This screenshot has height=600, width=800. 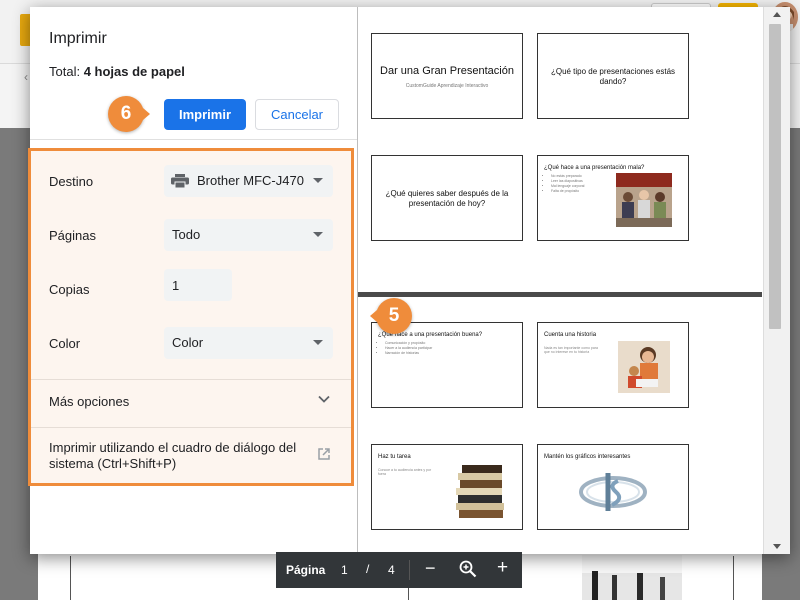 What do you see at coordinates (570, 335) in the screenshot?
I see `slide-title: Cuenta una historia` at bounding box center [570, 335].